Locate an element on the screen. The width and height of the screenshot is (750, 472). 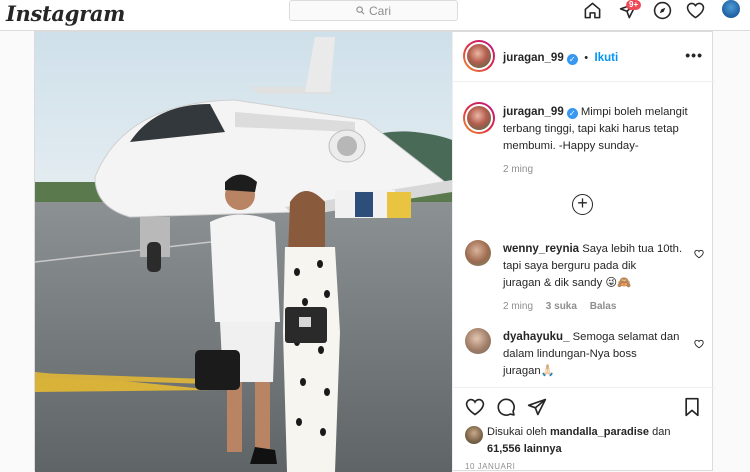
comment-timestamp: 2 ming is located at coordinates (518, 306).